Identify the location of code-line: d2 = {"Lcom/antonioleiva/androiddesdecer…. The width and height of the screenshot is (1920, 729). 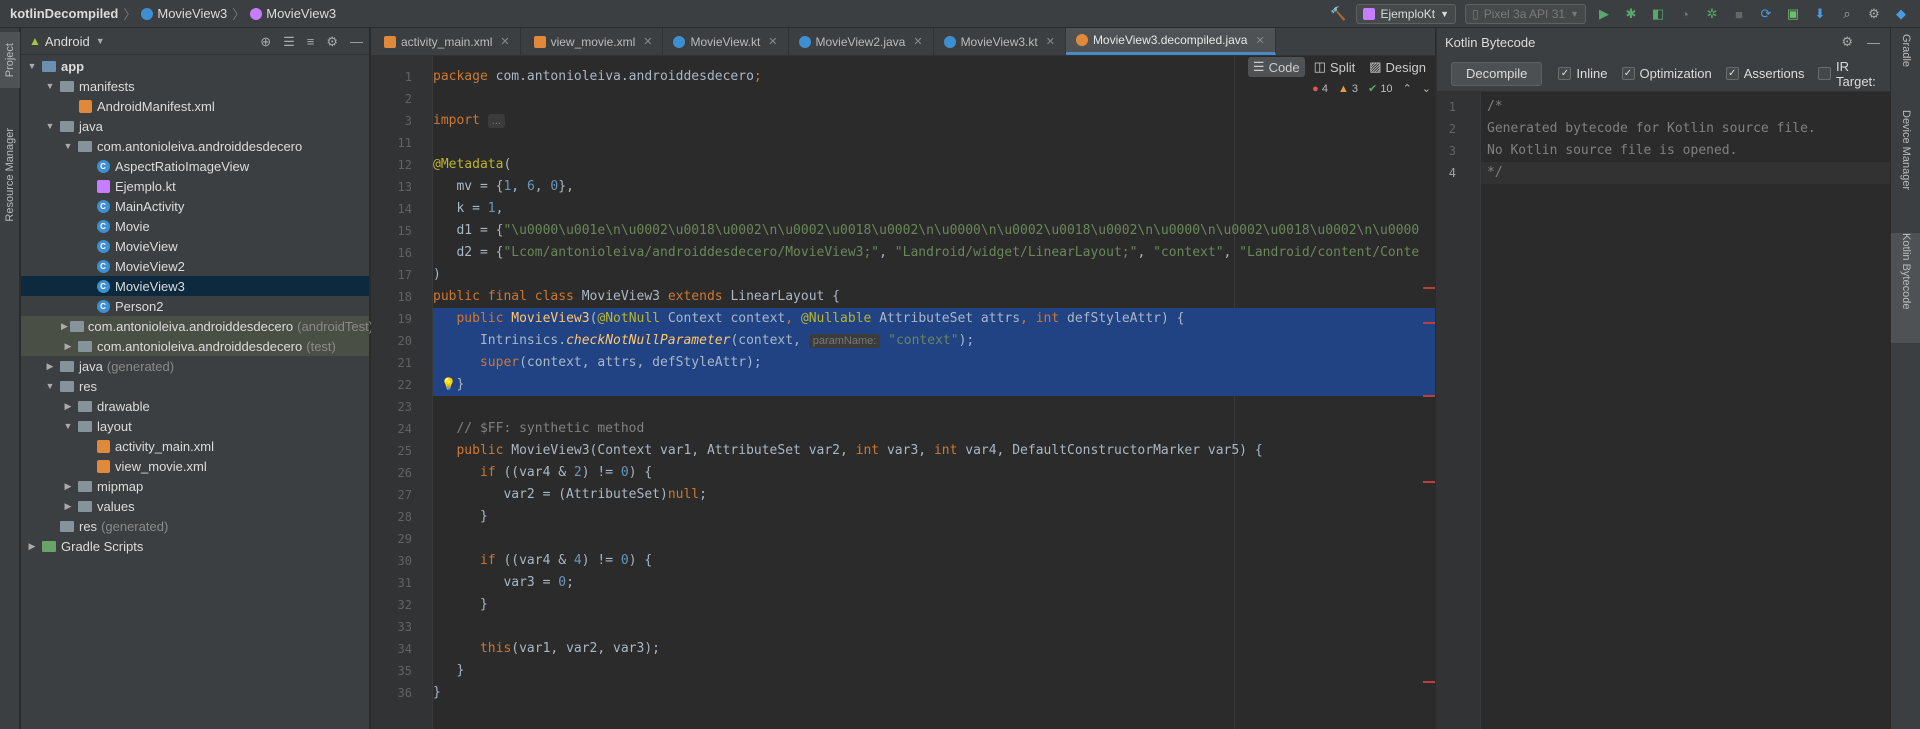
(926, 253).